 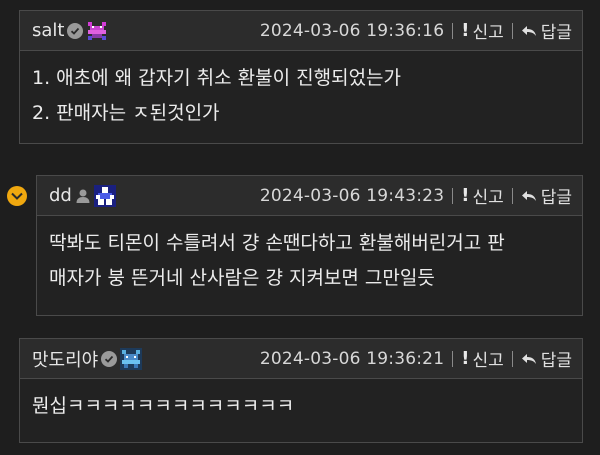 I want to click on comment-author: salt, so click(x=70, y=30).